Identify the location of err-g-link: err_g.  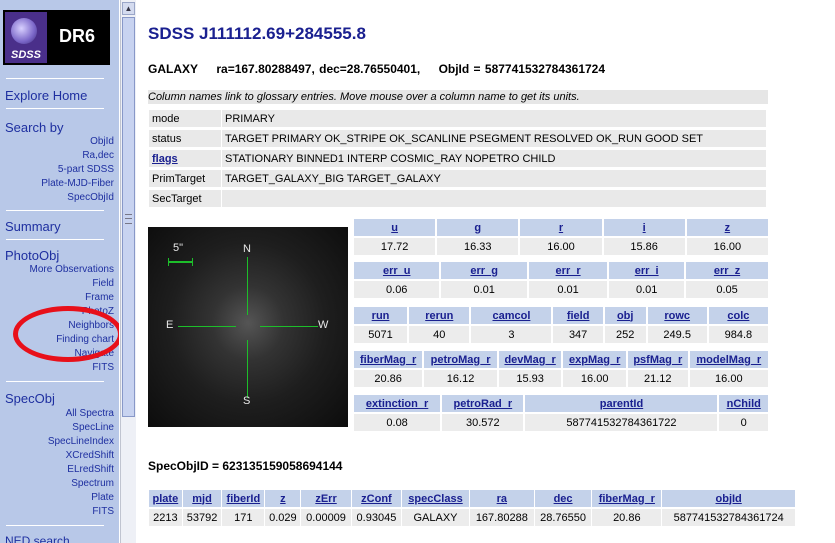
(484, 271).